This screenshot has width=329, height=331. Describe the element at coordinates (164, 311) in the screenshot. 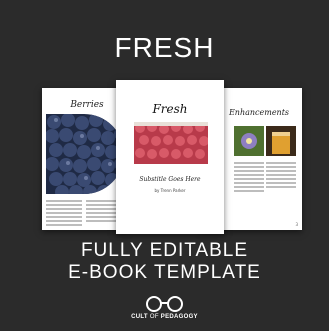

I see `glasses-icon` at that location.